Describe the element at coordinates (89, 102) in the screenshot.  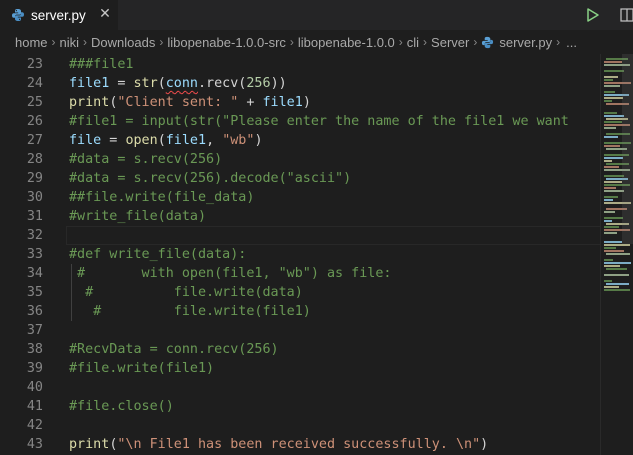
I see `code-token: print` at that location.